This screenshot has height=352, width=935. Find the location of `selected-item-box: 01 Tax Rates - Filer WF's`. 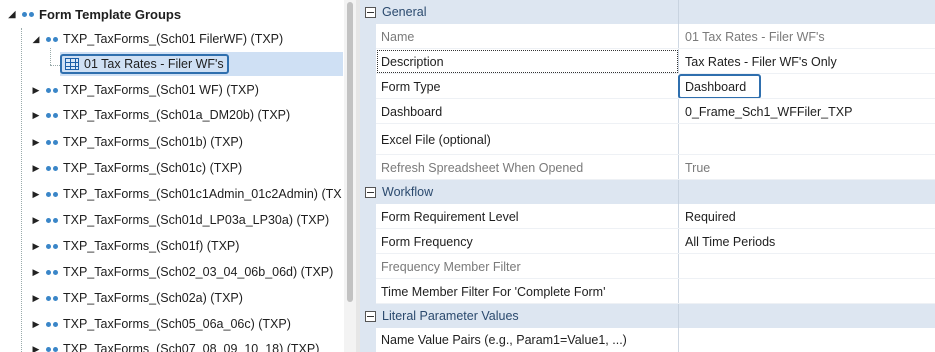

selected-item-box: 01 Tax Rates - Filer WF's is located at coordinates (144, 64).